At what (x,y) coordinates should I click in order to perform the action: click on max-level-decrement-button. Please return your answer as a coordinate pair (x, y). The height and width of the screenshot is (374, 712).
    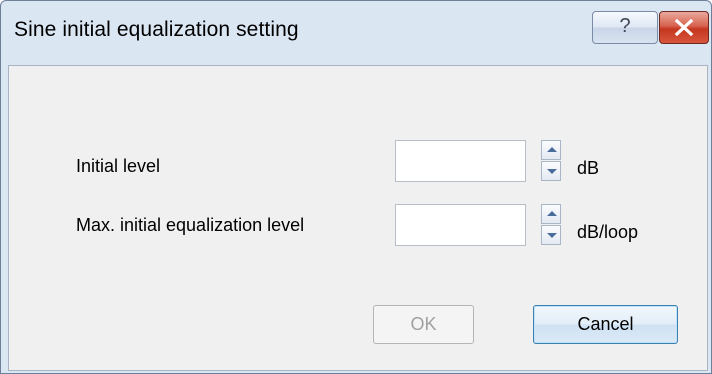
    Looking at the image, I should click on (551, 235).